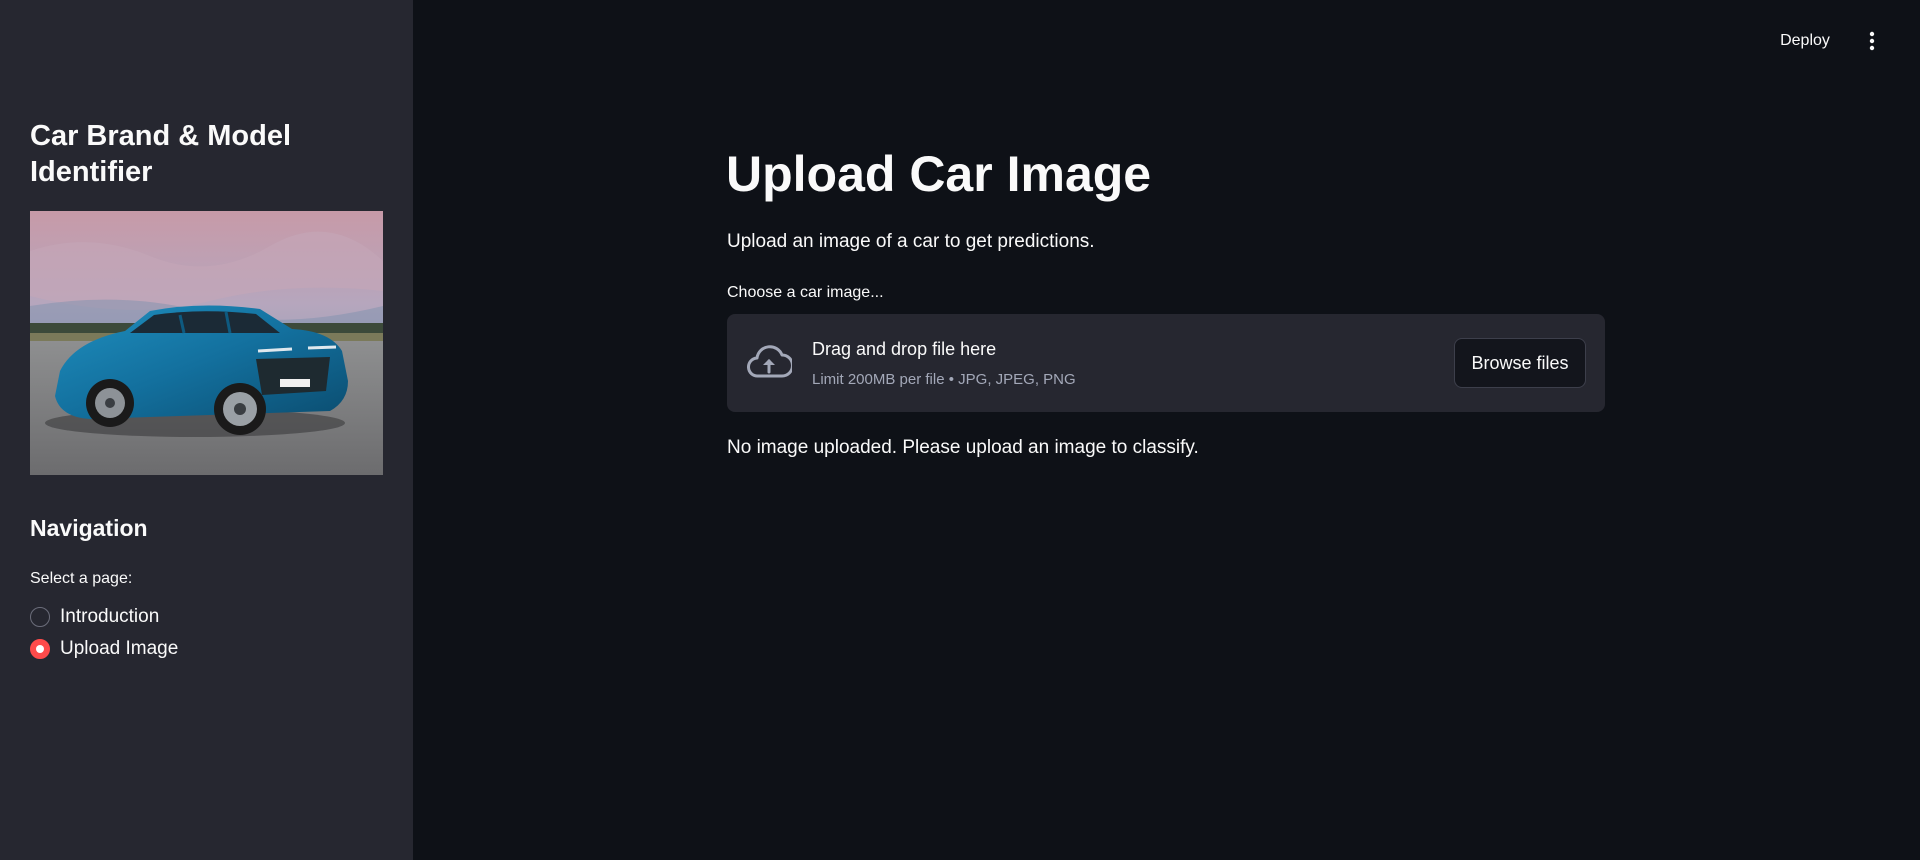  Describe the element at coordinates (89, 528) in the screenshot. I see `navigation-heading: Navigation` at that location.